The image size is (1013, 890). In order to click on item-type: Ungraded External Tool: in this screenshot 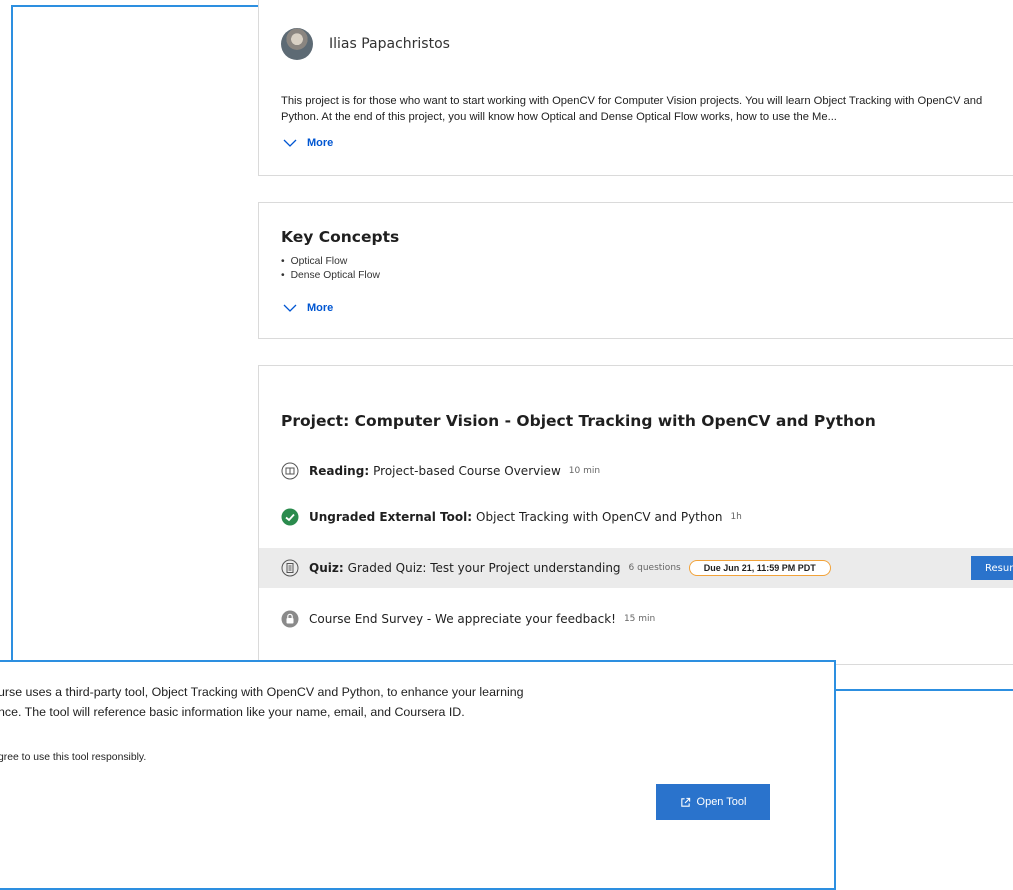, I will do `click(391, 517)`.